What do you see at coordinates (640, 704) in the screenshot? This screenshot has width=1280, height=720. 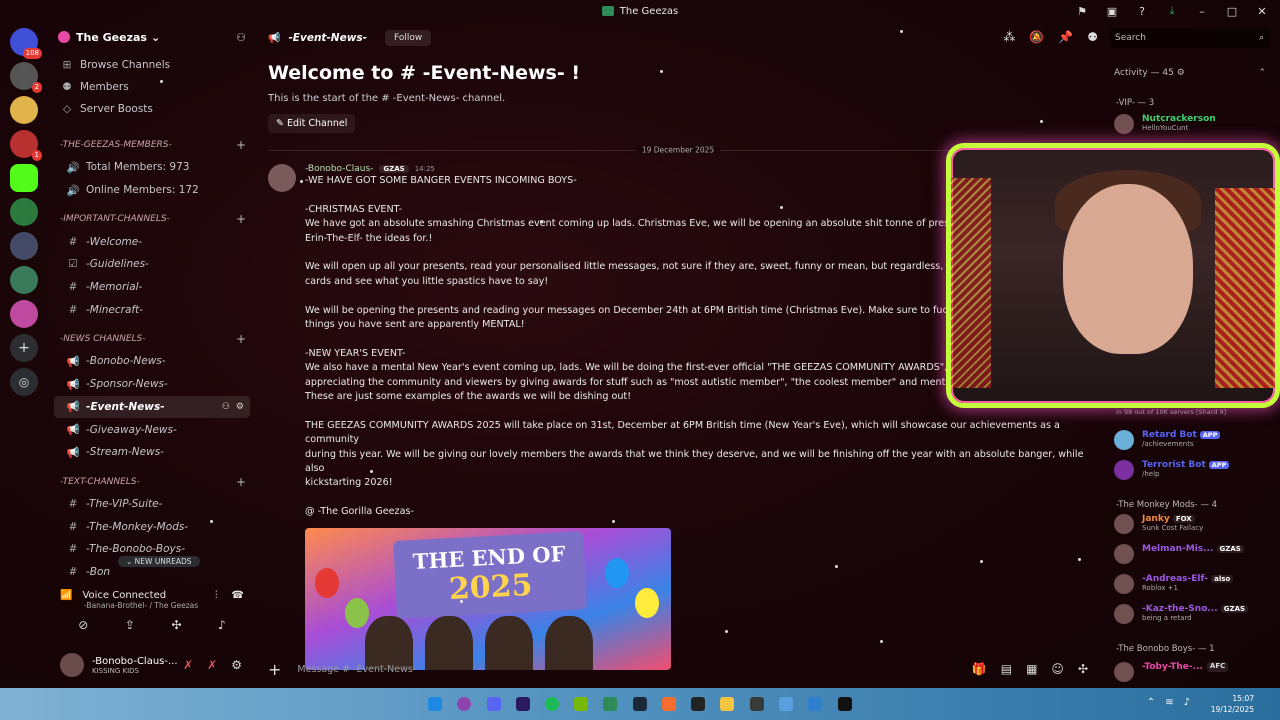 I see `steam-icon` at bounding box center [640, 704].